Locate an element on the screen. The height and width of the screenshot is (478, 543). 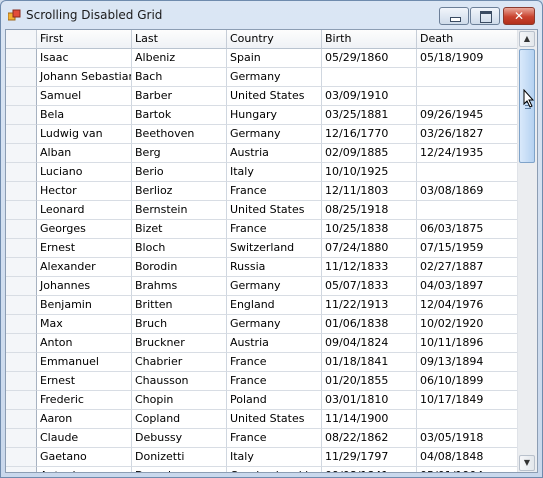
cell-birth: 09/04/1824 is located at coordinates (369, 343).